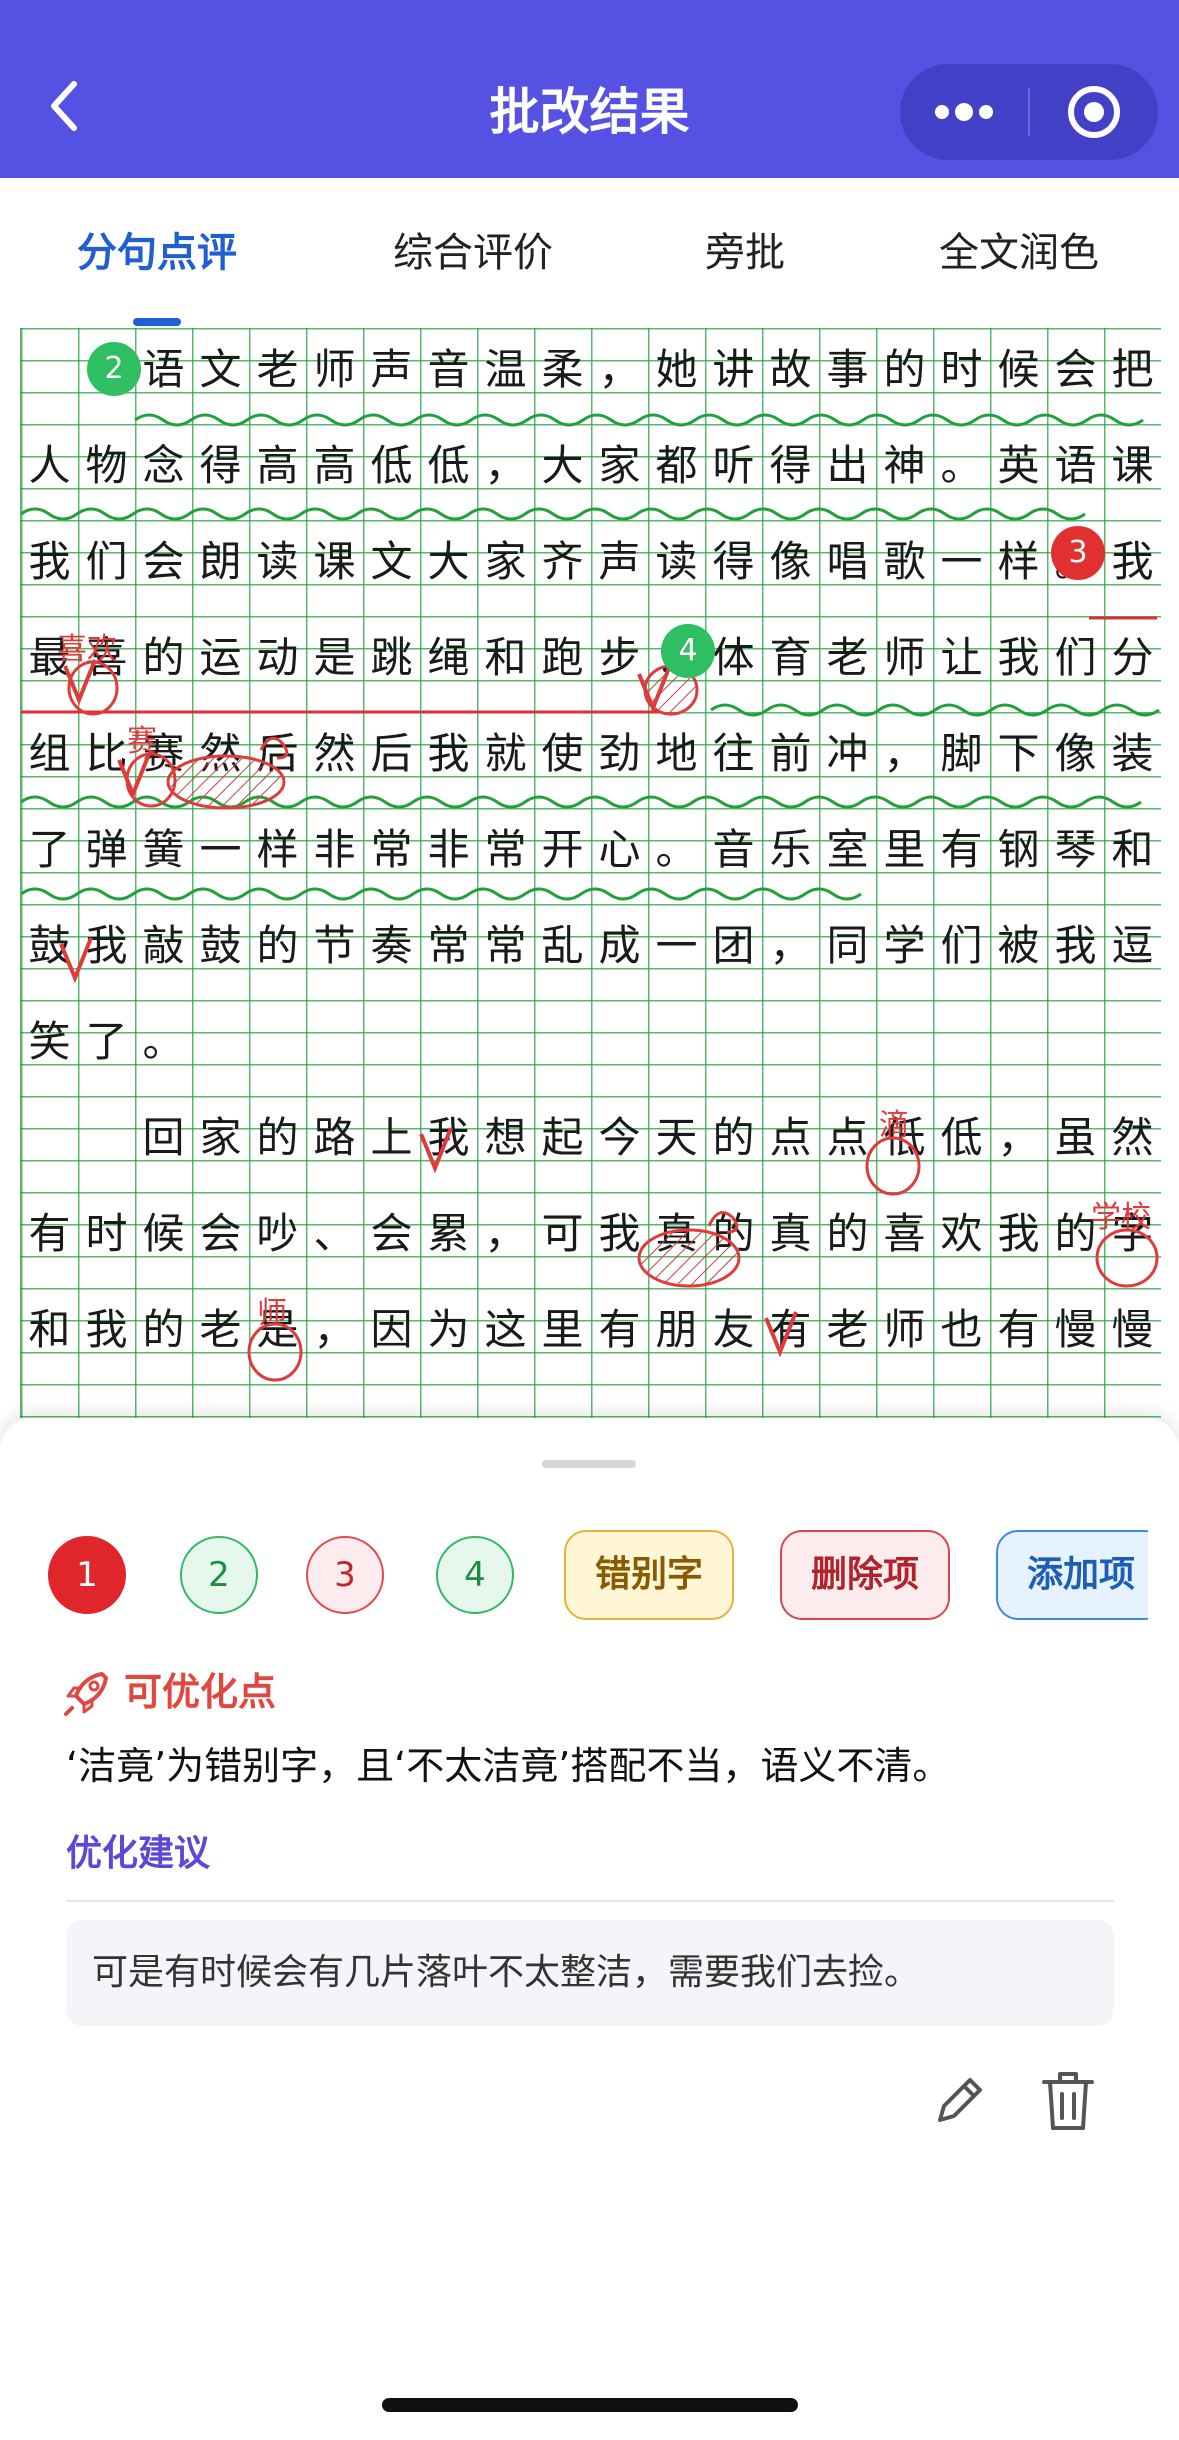  I want to click on sheet-drag-handle, so click(589, 1464).